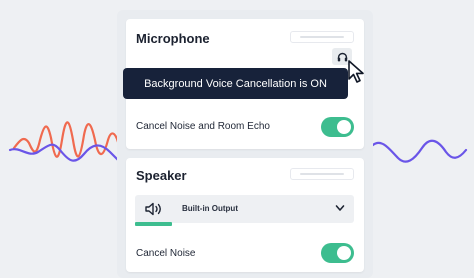 This screenshot has width=474, height=278. What do you see at coordinates (210, 208) in the screenshot?
I see `speaker-output-value: Built-in Output` at bounding box center [210, 208].